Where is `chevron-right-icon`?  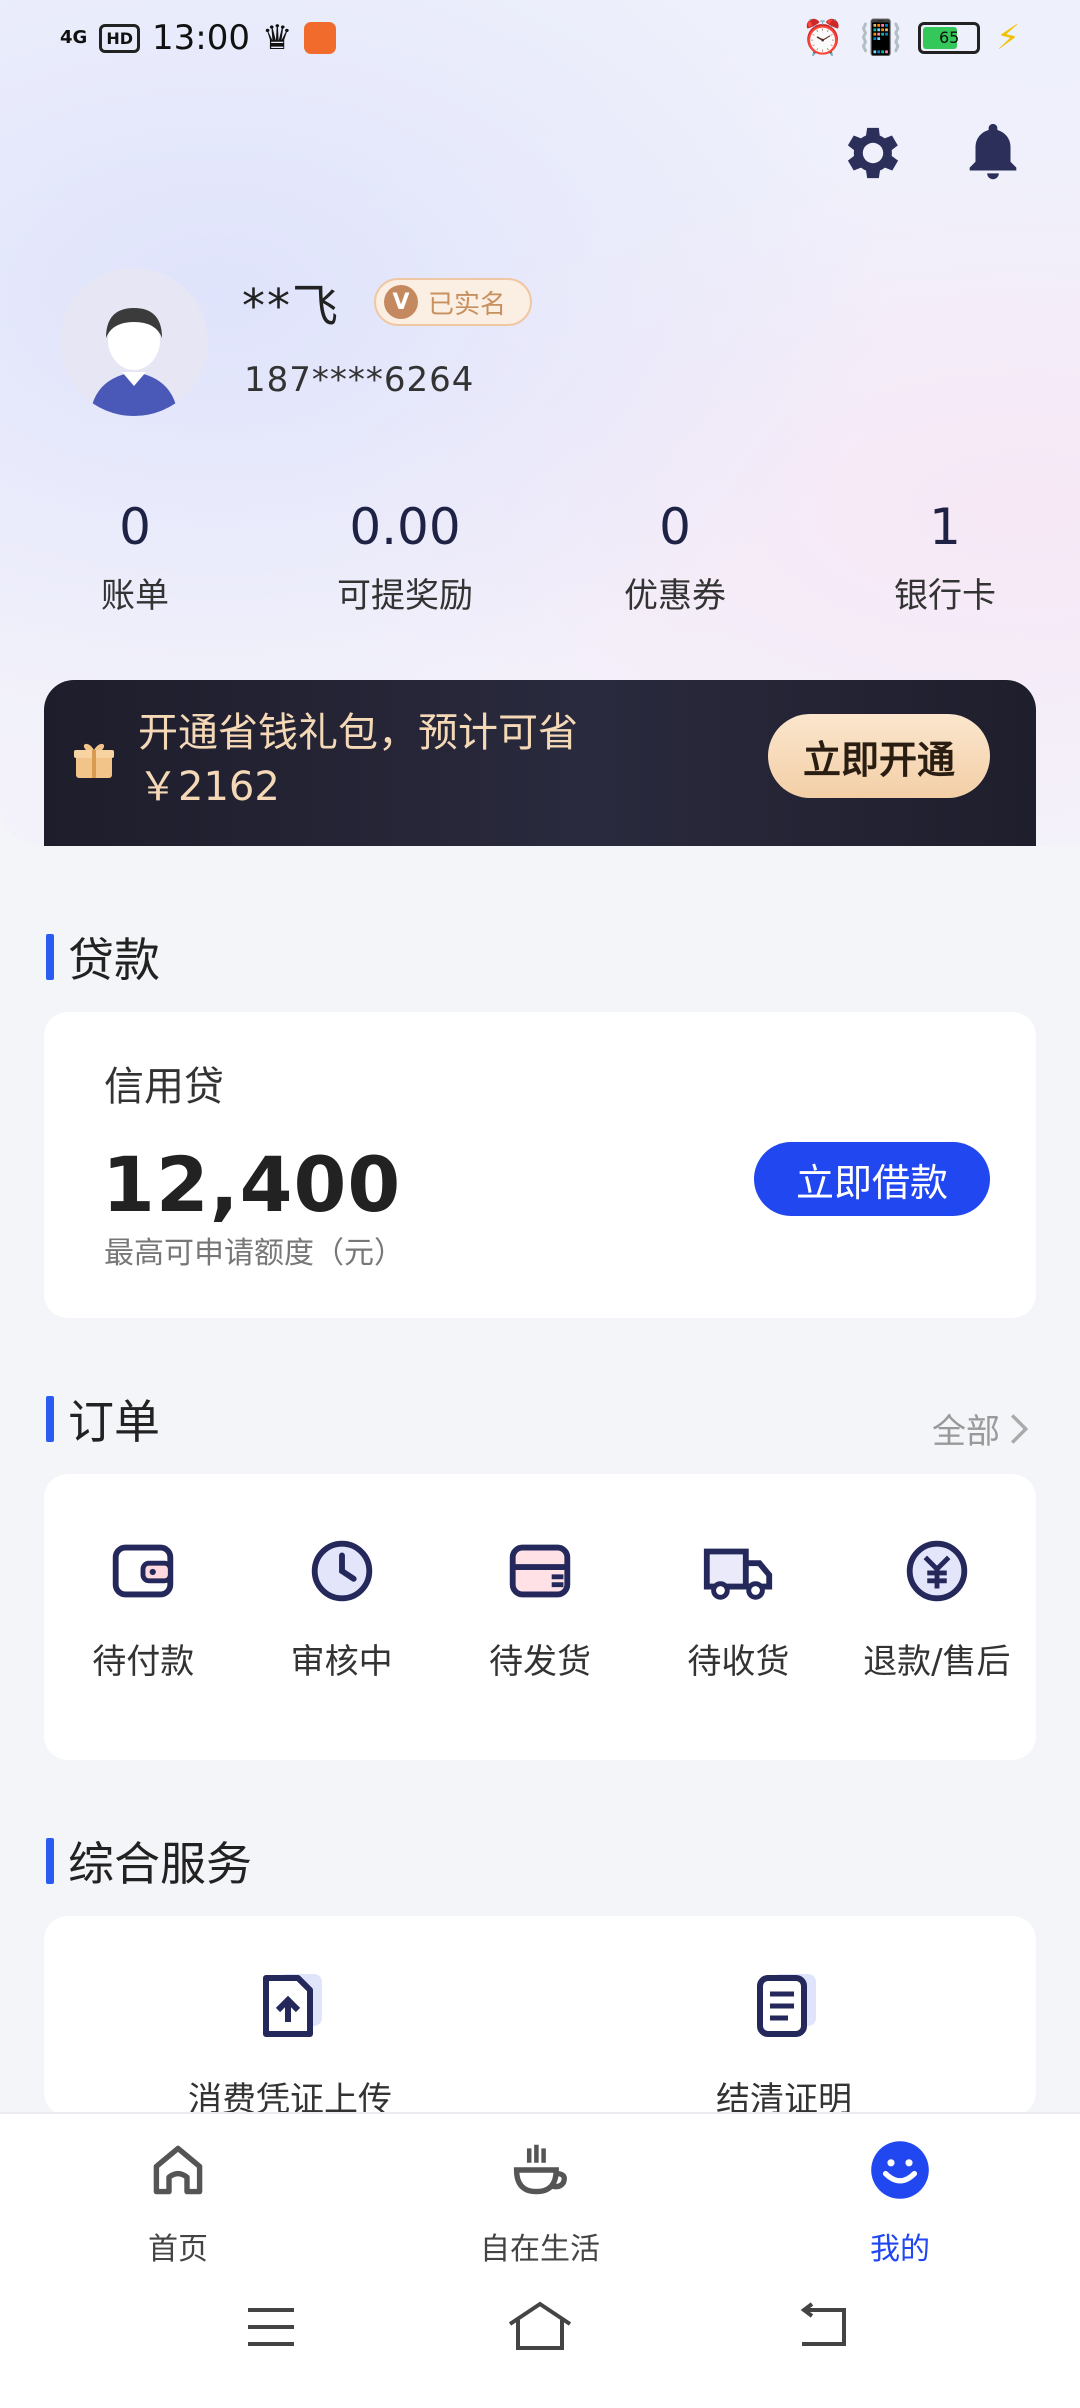 chevron-right-icon is located at coordinates (1019, 1428).